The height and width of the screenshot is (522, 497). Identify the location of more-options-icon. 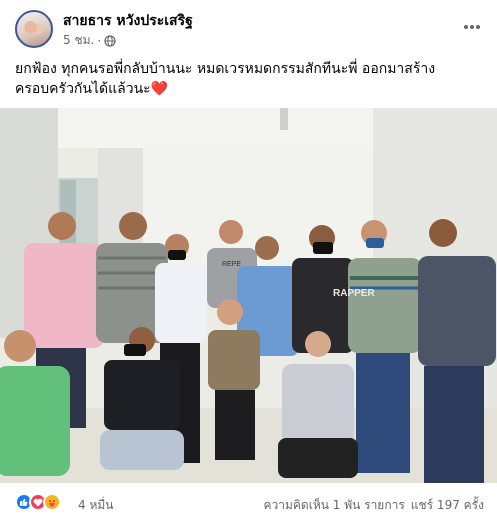
(472, 27).